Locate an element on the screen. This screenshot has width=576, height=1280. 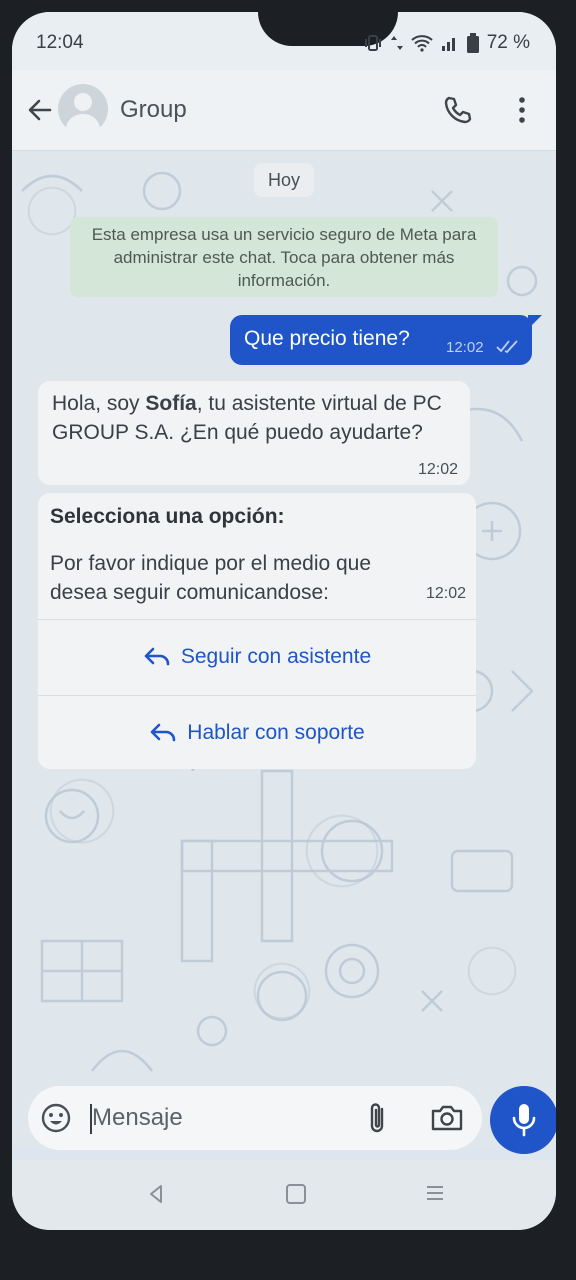
battery-icon is located at coordinates (472, 43).